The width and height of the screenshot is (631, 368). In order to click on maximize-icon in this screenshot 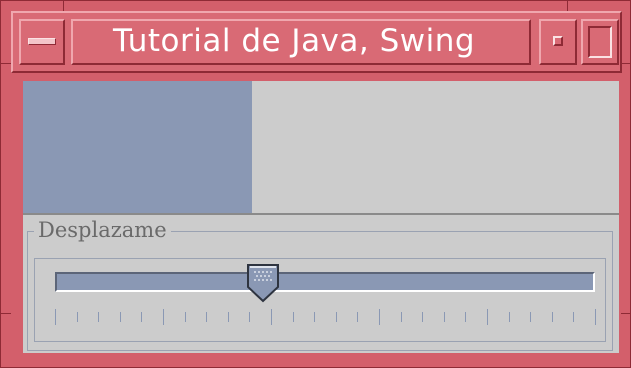, I will do `click(600, 42)`.